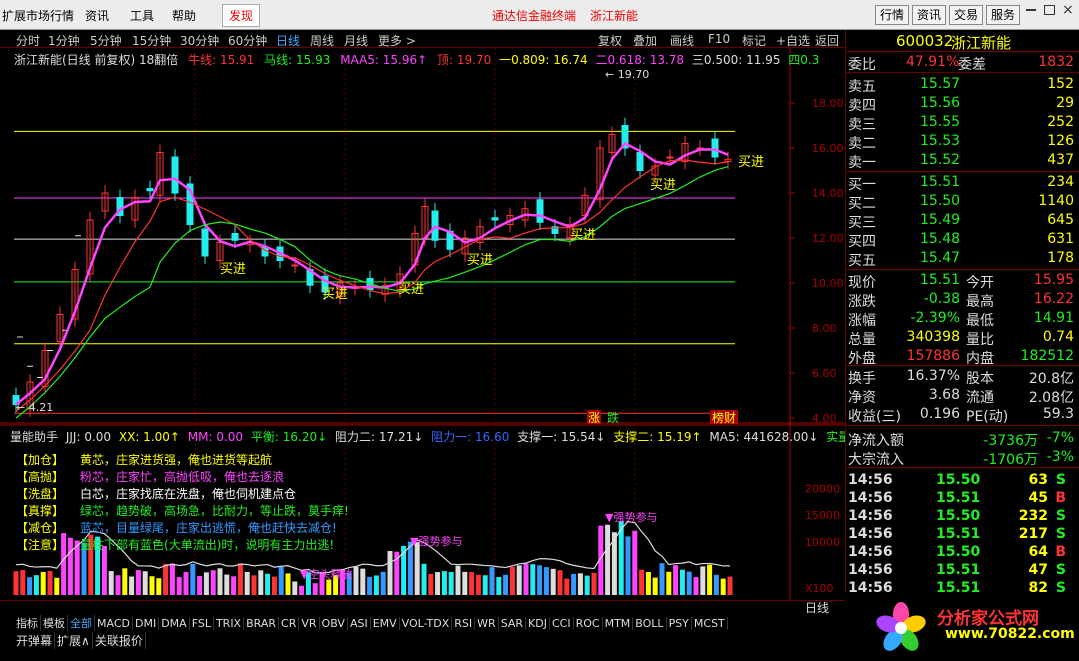  What do you see at coordinates (106, 40) in the screenshot?
I see `period-5m: 5分钟` at bounding box center [106, 40].